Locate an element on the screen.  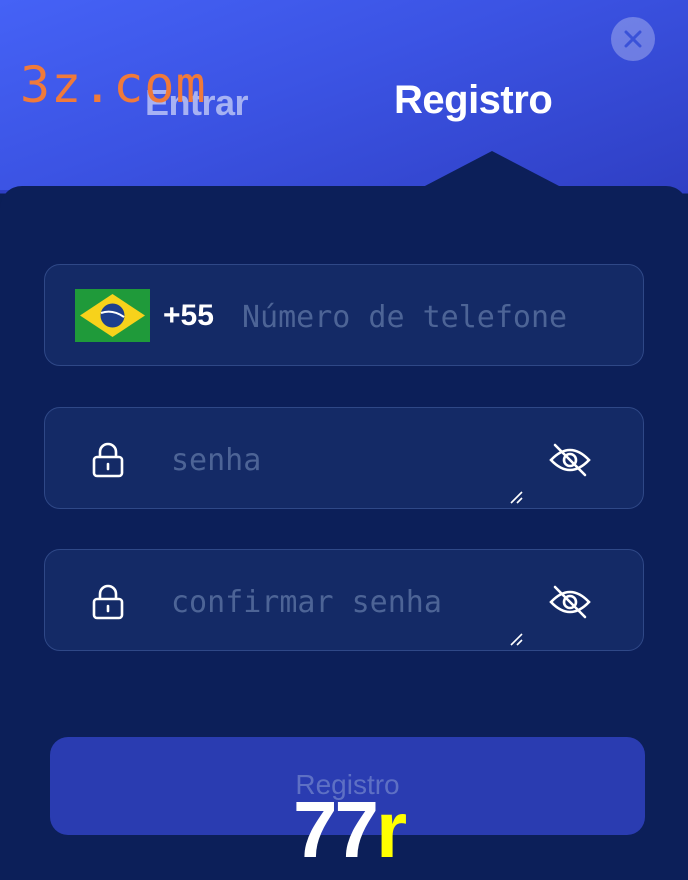
password-input is located at coordinates (346, 460).